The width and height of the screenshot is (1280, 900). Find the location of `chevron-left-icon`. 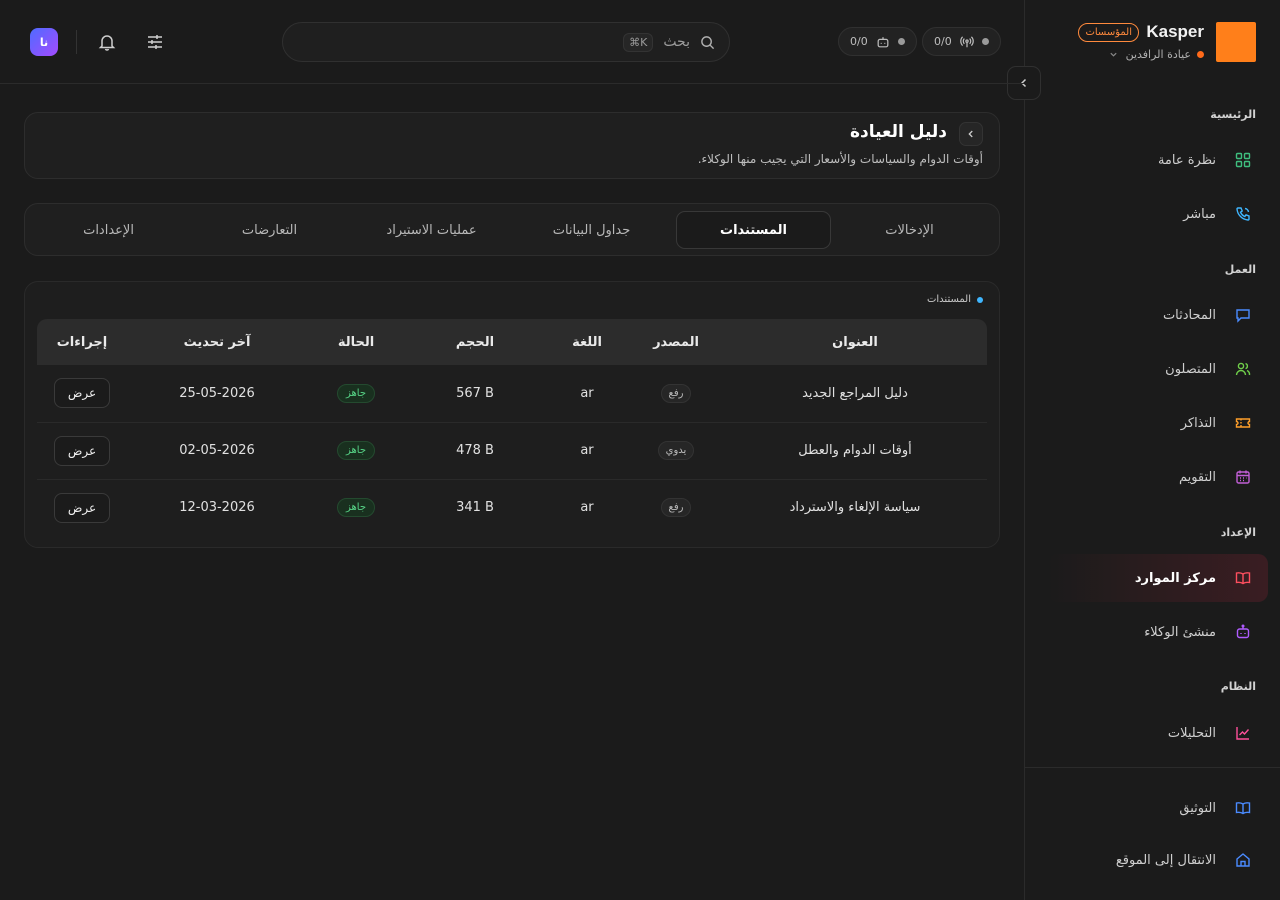

chevron-left-icon is located at coordinates (971, 134).